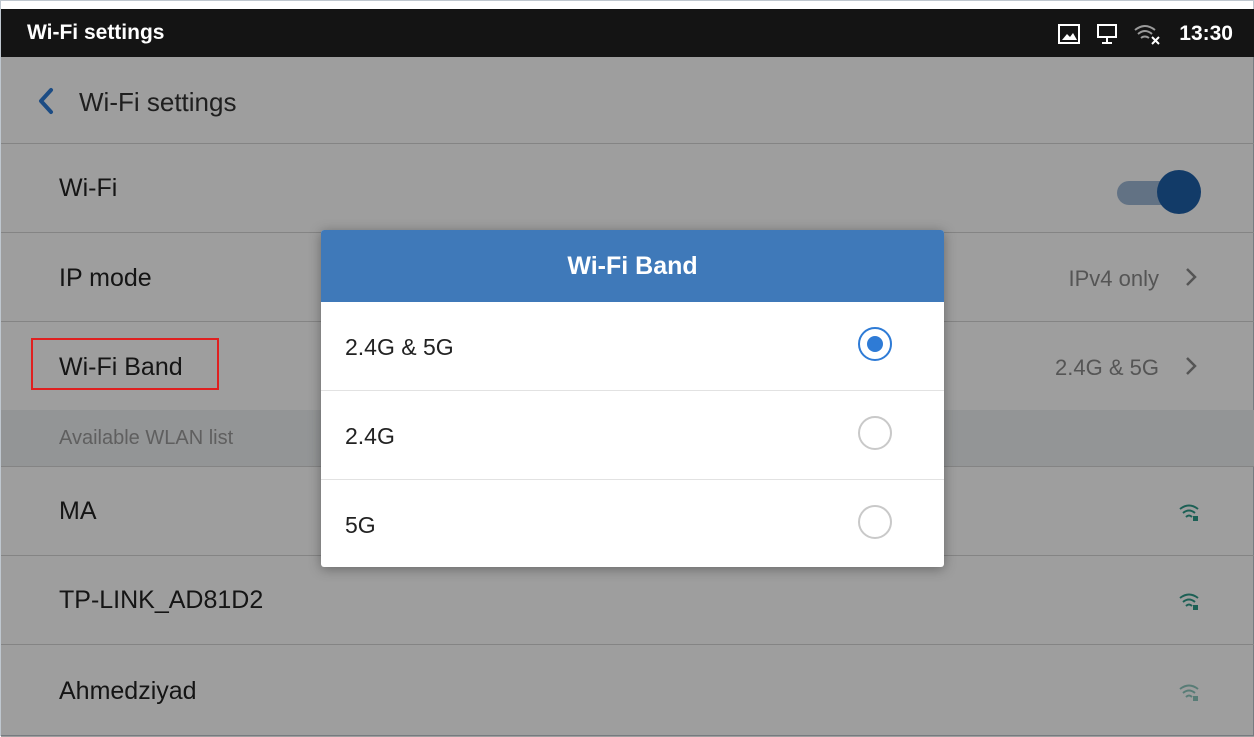 The width and height of the screenshot is (1254, 737). What do you see at coordinates (1069, 34) in the screenshot?
I see `image-icon` at bounding box center [1069, 34].